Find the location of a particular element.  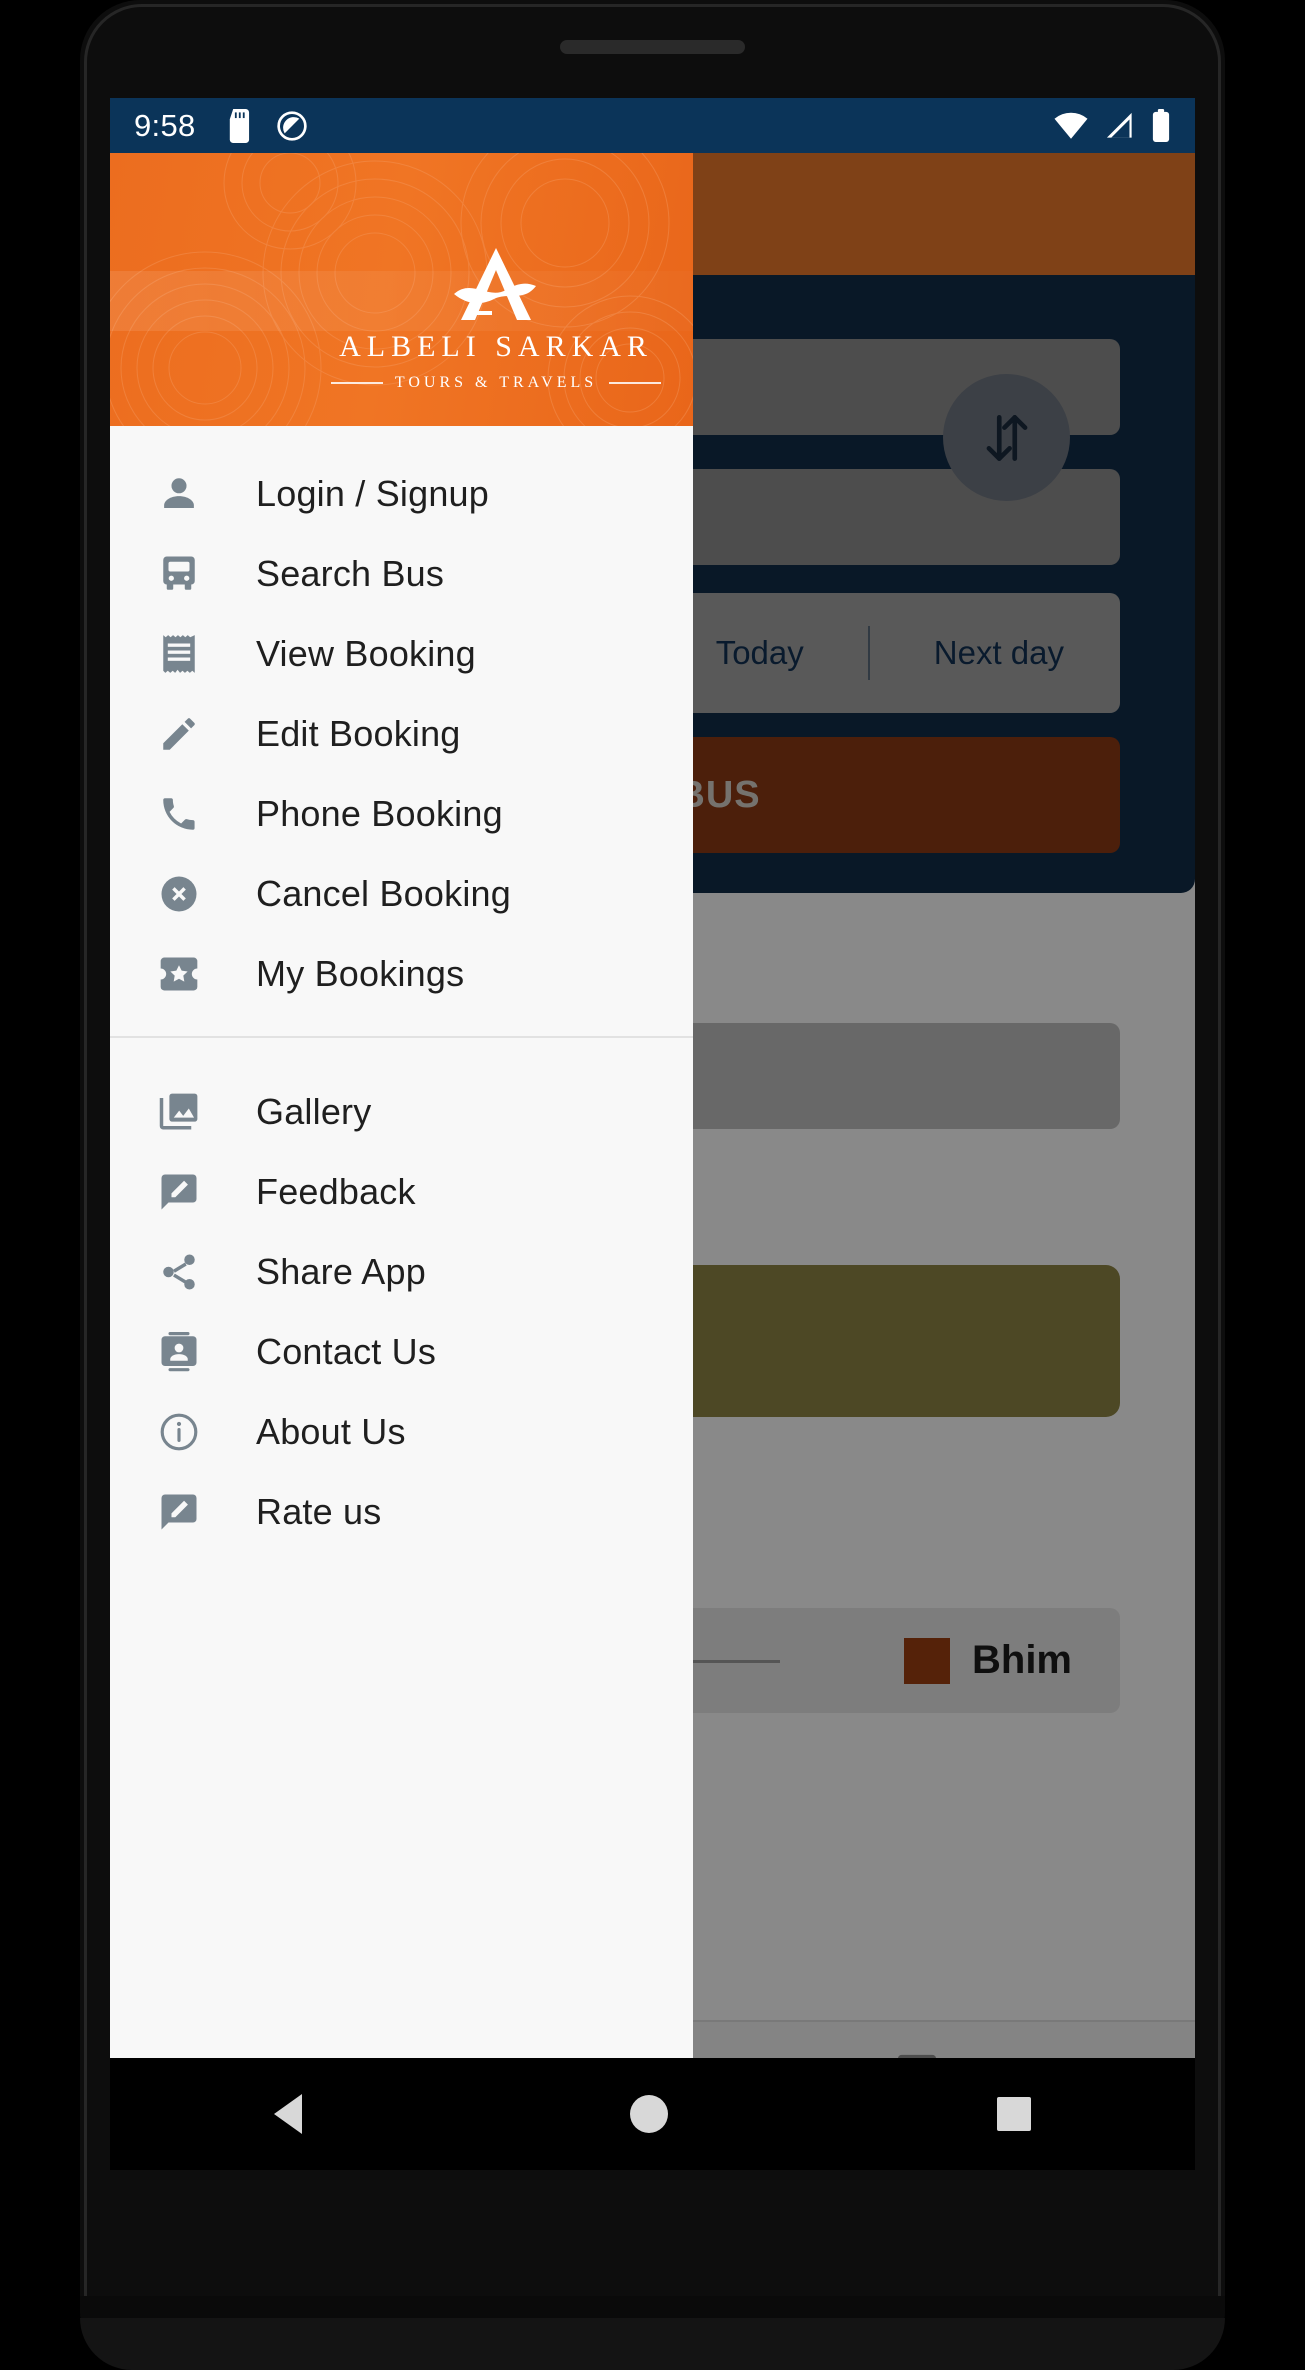

drawer-item-view-booking: View Booking is located at coordinates (401, 654).